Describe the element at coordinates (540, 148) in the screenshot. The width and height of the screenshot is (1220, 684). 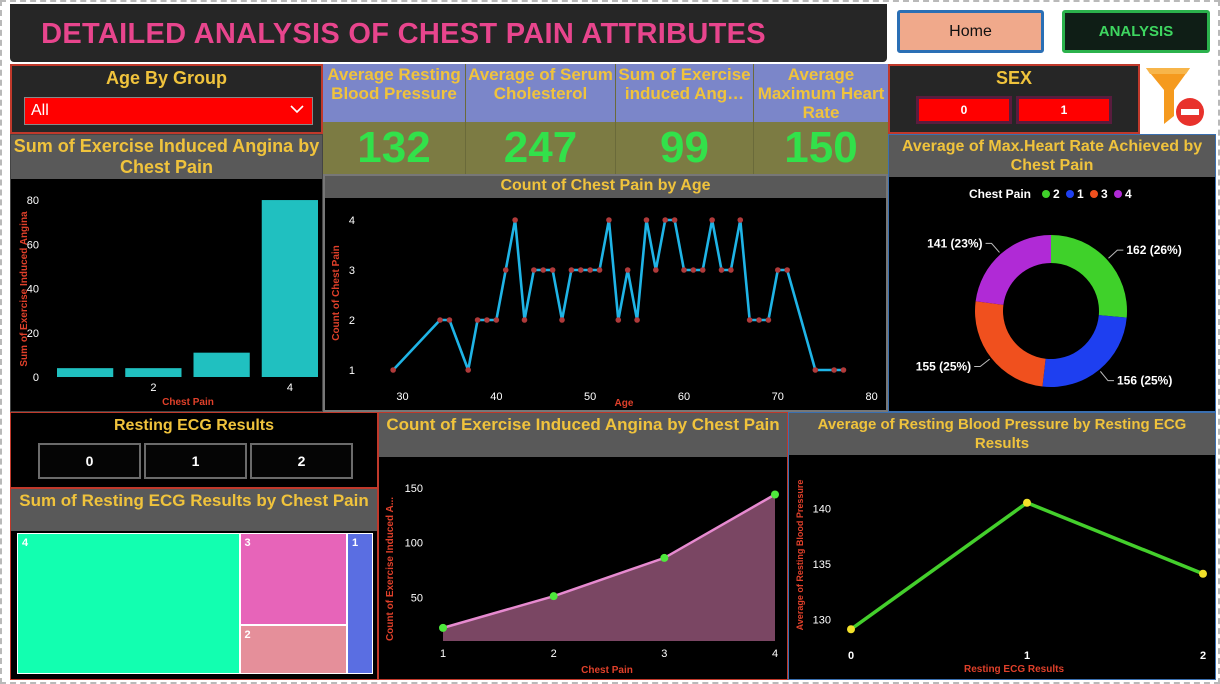
I see `kpi-value: 247` at that location.